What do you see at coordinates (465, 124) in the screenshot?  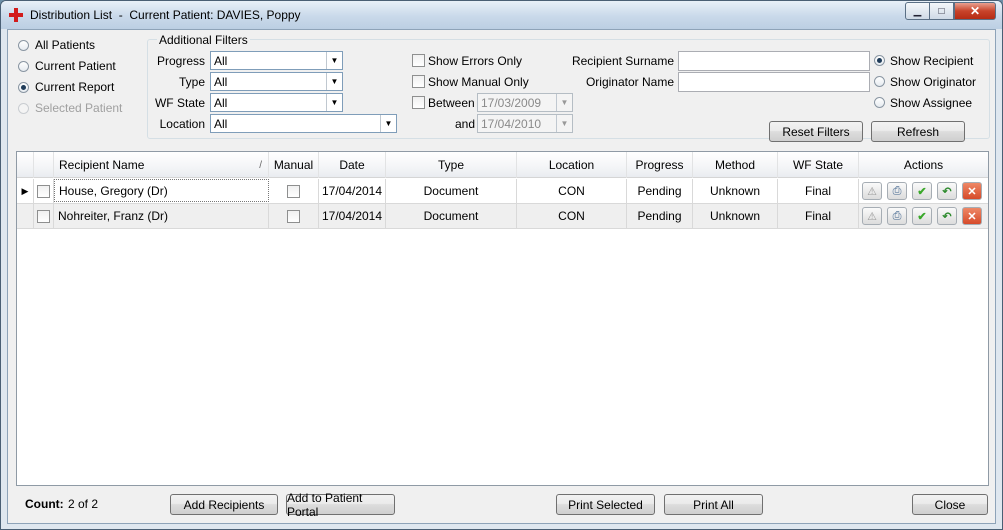 I see `and-label: and` at bounding box center [465, 124].